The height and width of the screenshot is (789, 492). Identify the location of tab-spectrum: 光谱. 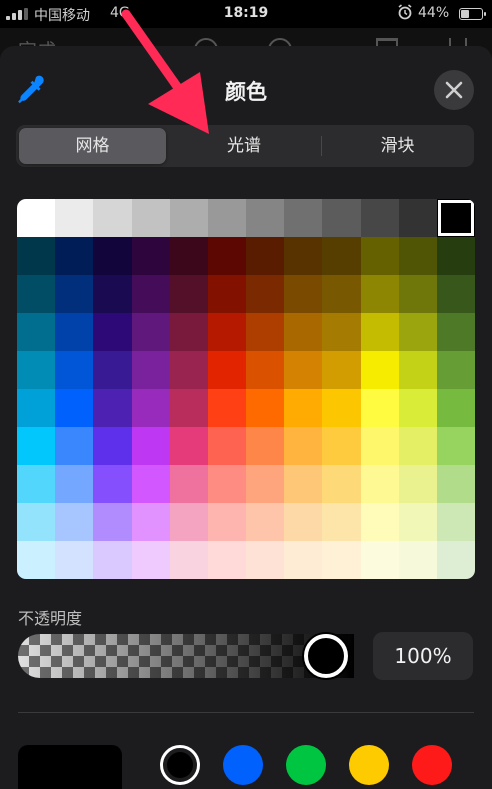
(244, 146).